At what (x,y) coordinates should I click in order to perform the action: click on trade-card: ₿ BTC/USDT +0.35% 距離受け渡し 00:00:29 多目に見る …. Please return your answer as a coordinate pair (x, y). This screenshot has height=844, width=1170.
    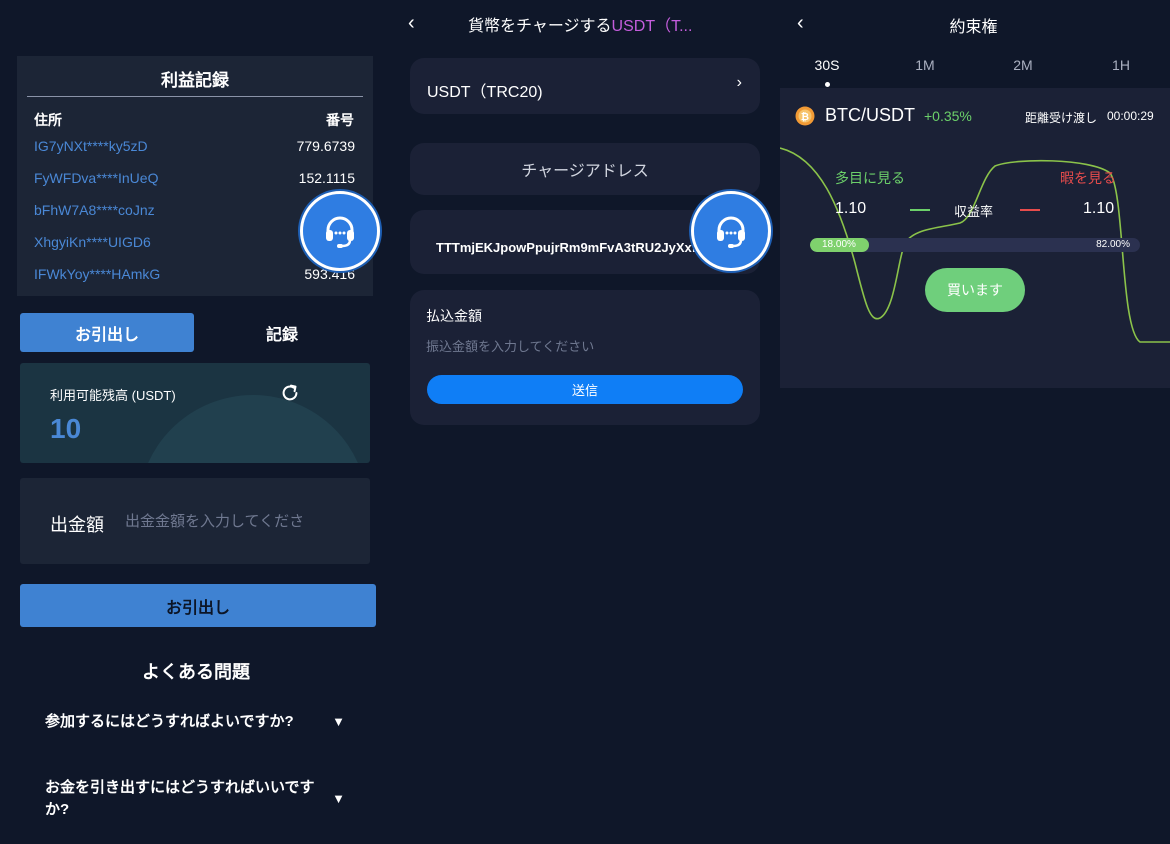
    Looking at the image, I should click on (975, 238).